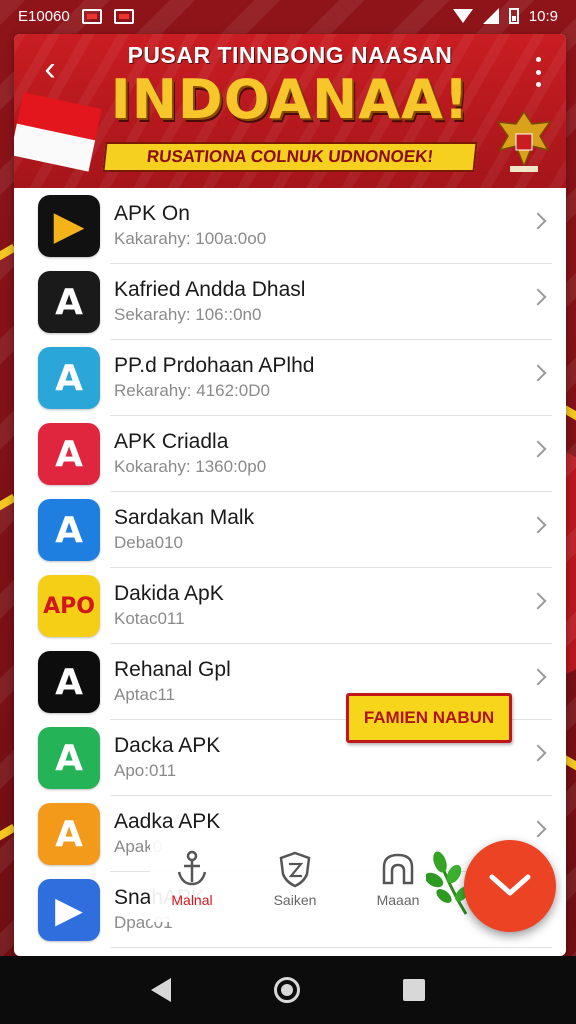 This screenshot has height=1024, width=576. Describe the element at coordinates (161, 990) in the screenshot. I see `system-back-button` at that location.